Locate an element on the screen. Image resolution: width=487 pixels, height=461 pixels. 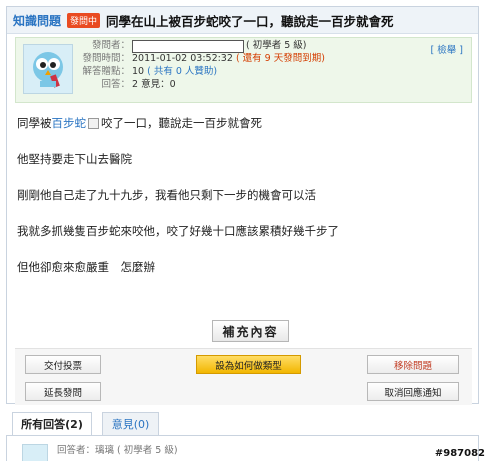
asker-label: 發問者： is located at coordinates (110, 46).